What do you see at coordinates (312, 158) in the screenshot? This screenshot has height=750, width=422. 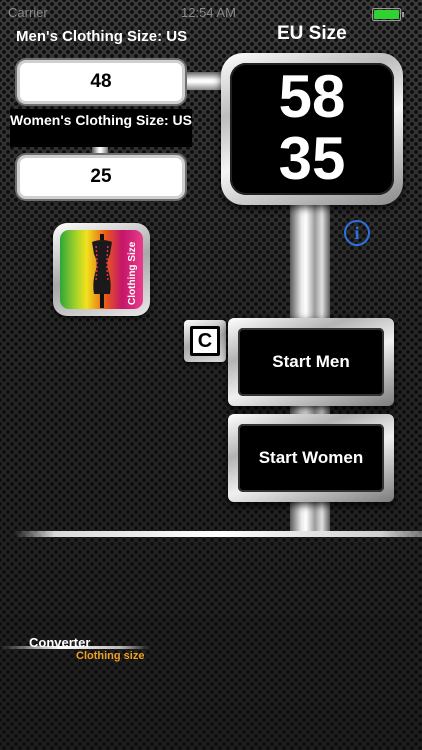 I see `eu-women-value: 35` at bounding box center [312, 158].